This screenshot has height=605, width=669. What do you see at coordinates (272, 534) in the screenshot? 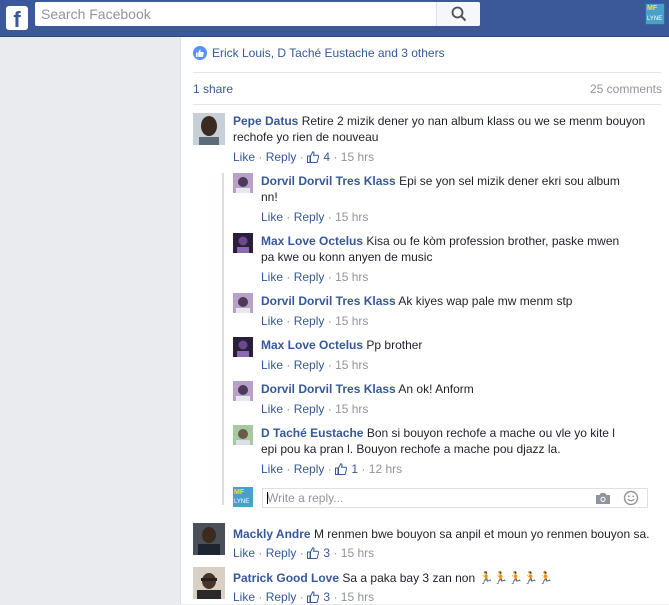
I see `comment-author: Mackly Andre` at bounding box center [272, 534].